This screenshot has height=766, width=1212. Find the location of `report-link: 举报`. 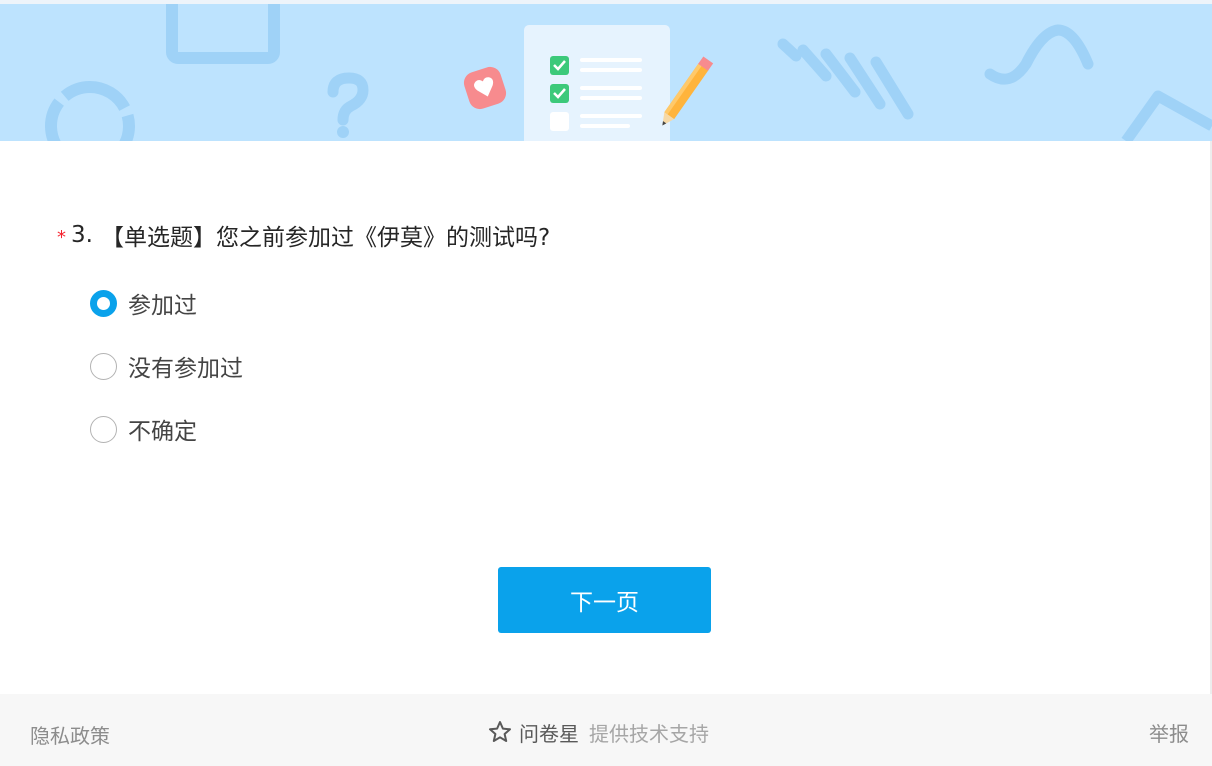

report-link: 举报 is located at coordinates (1169, 732).